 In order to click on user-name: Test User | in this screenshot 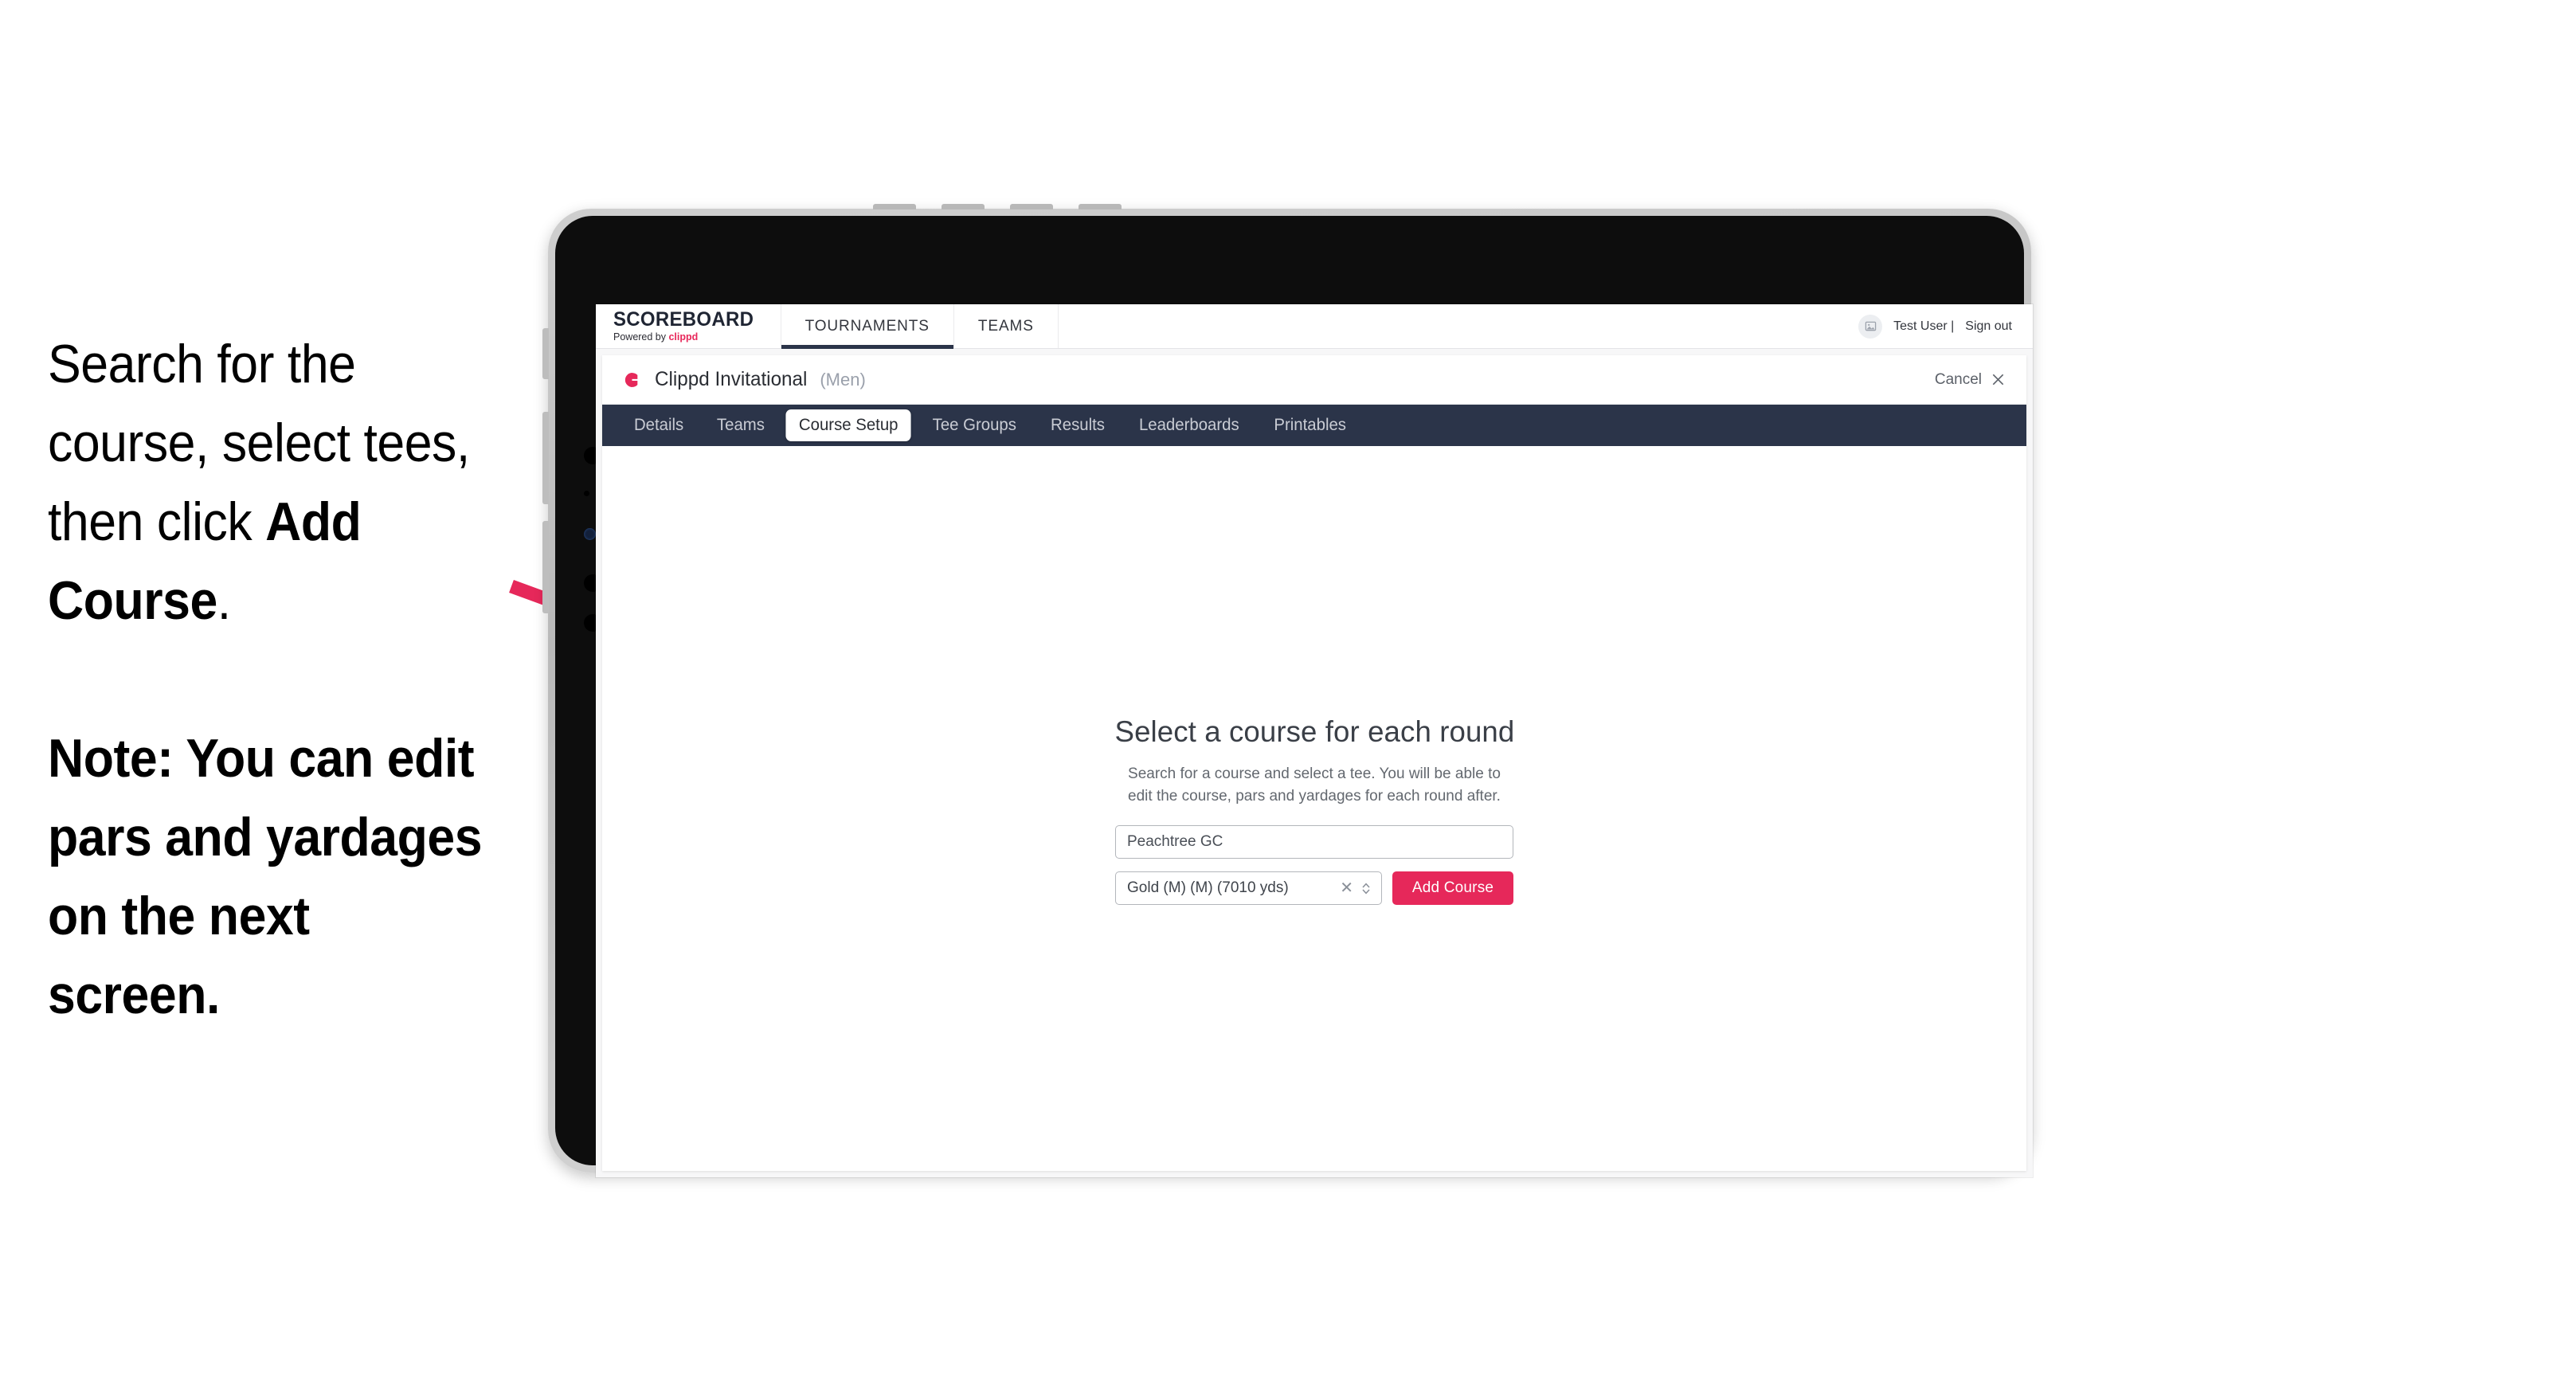, I will do `click(1924, 326)`.